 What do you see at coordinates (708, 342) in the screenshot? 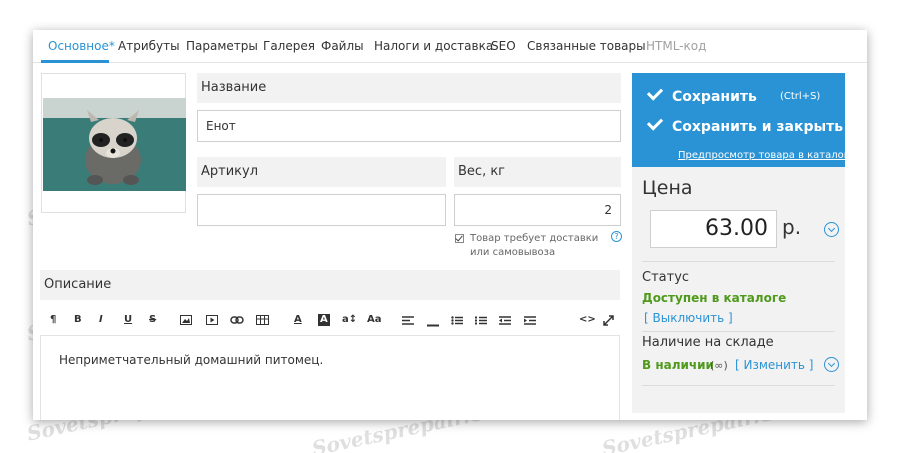
I see `stock-label: Наличие на складе` at bounding box center [708, 342].